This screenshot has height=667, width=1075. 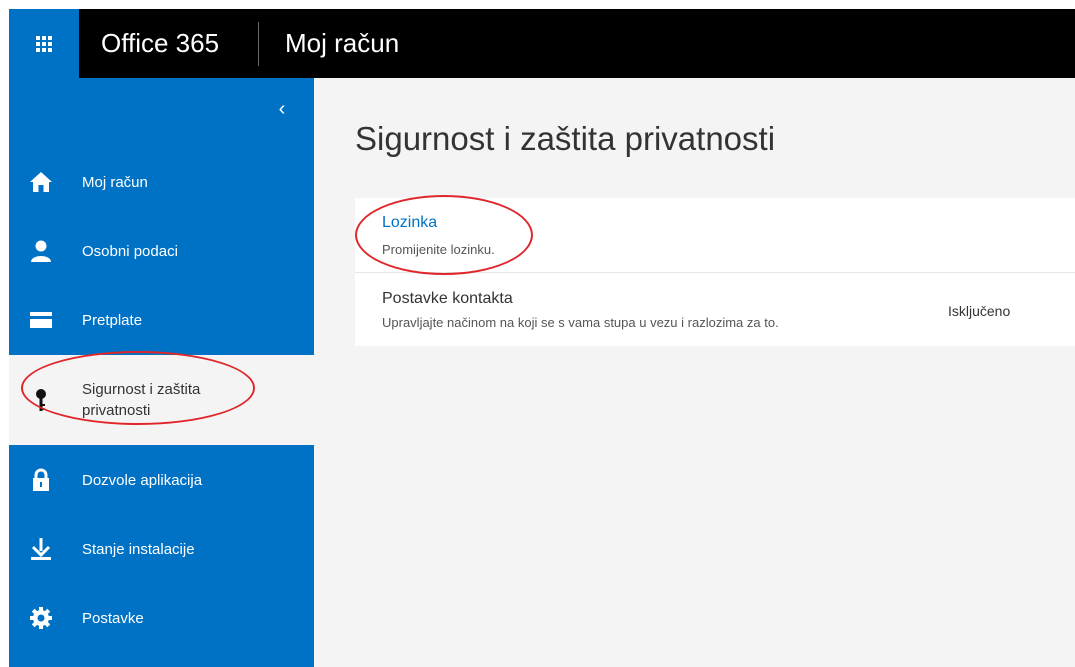 I want to click on waffle-icon, so click(x=44, y=43).